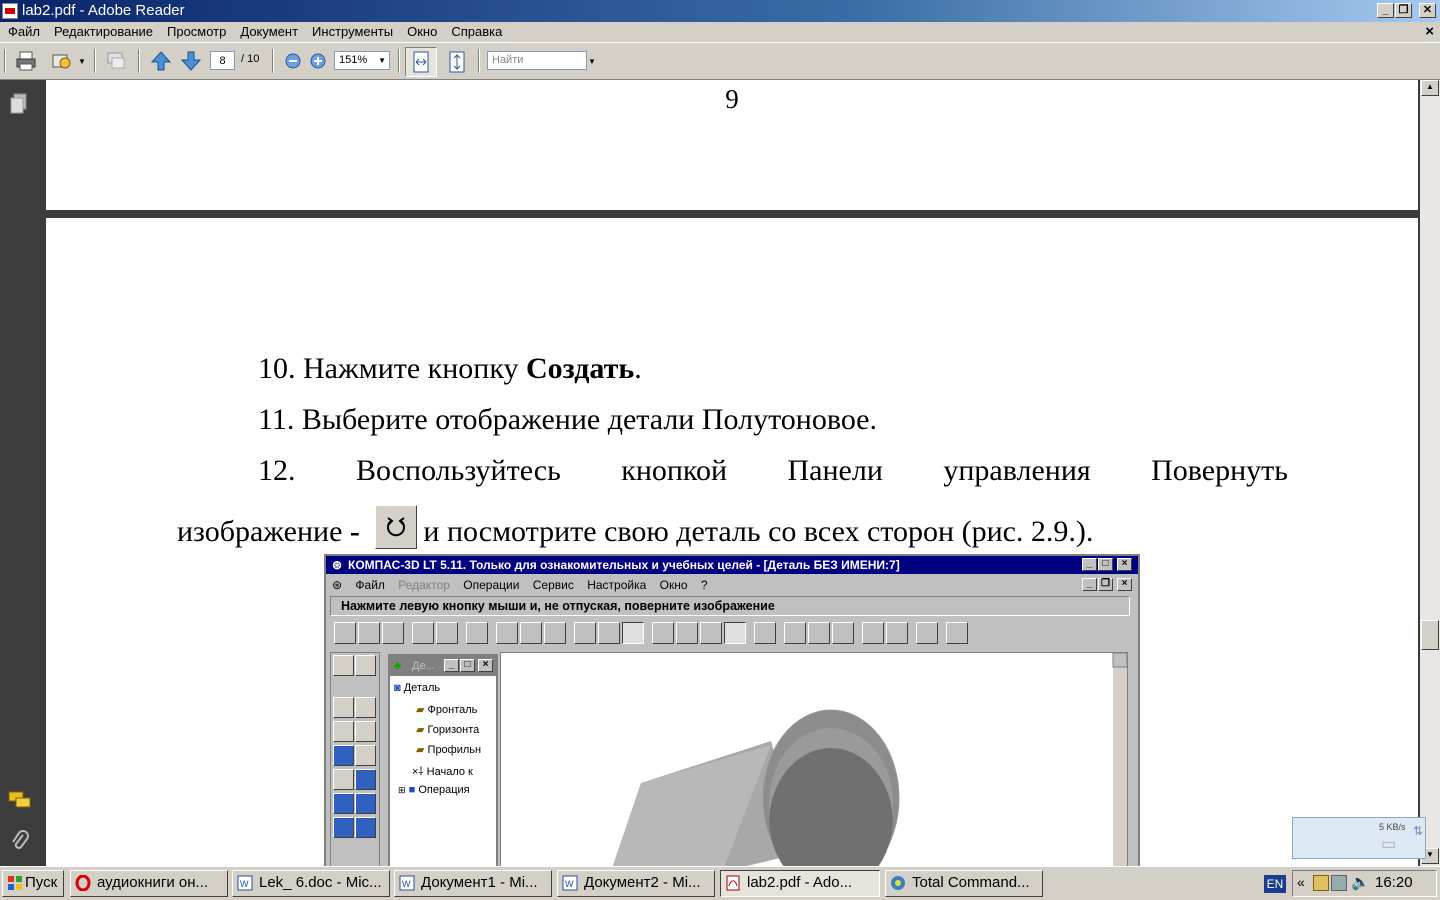  I want to click on fit-page-icon, so click(457, 62).